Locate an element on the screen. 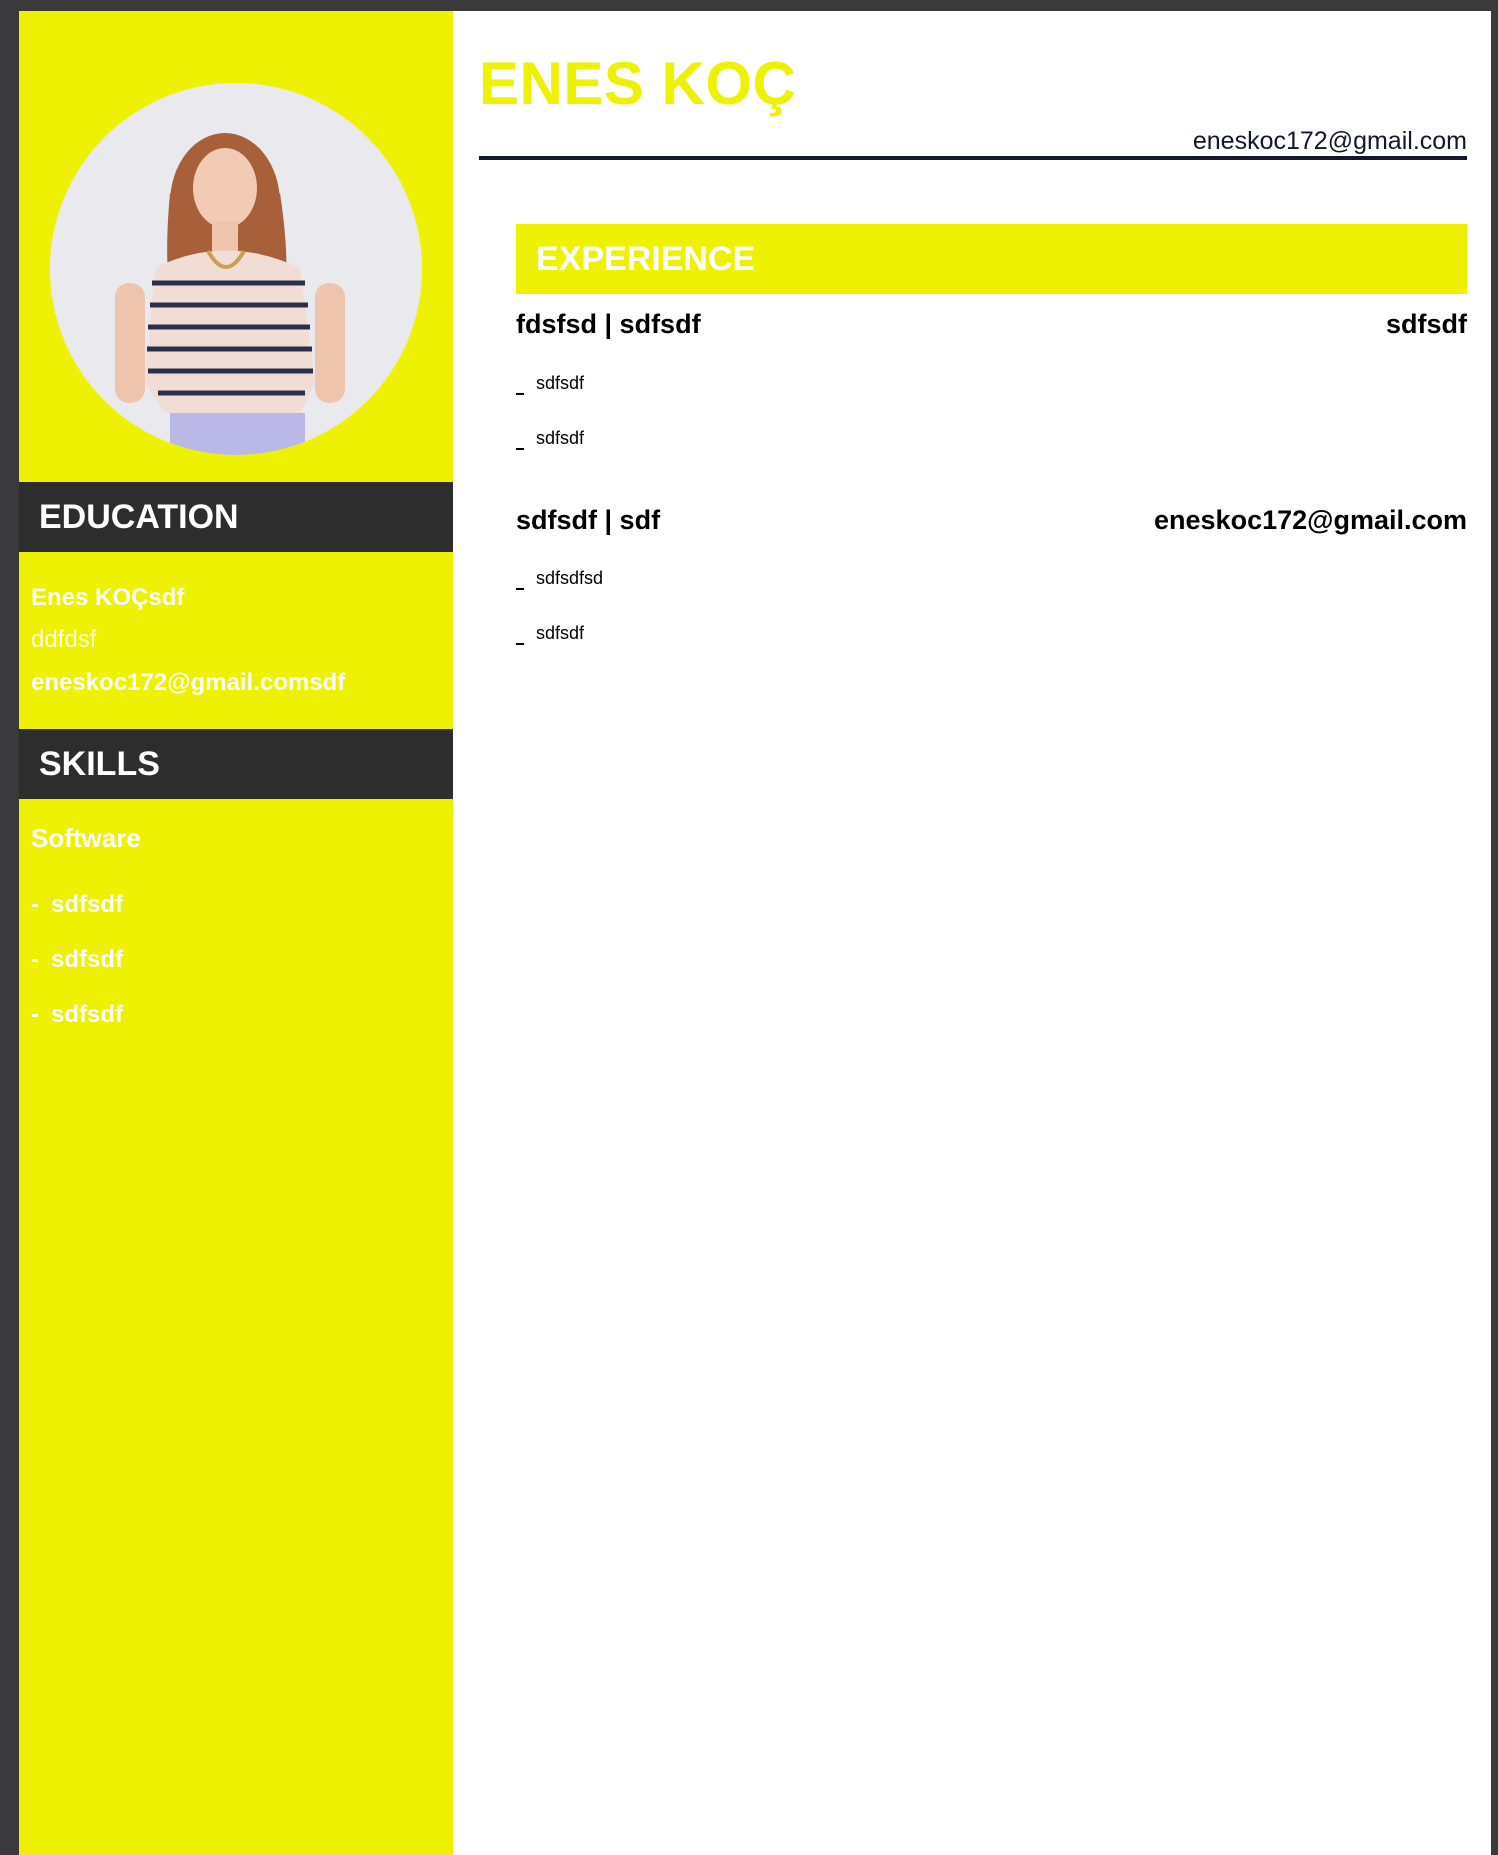 This screenshot has width=1498, height=1855. education-heading: EDUCATION is located at coordinates (236, 517).